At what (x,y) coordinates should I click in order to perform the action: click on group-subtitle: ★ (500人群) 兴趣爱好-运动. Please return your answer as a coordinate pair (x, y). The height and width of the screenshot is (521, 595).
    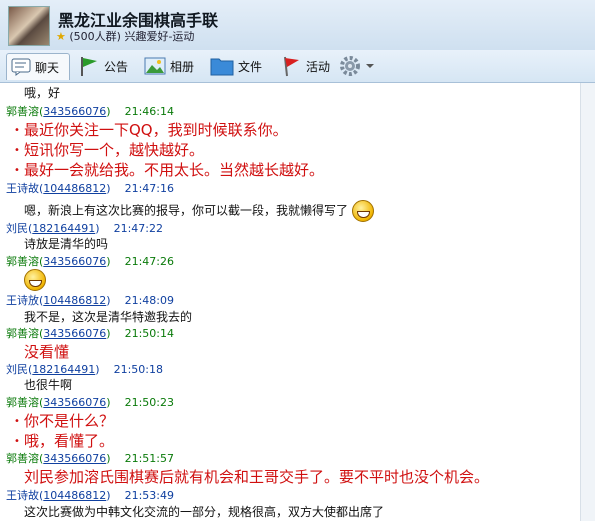
    Looking at the image, I should click on (125, 36).